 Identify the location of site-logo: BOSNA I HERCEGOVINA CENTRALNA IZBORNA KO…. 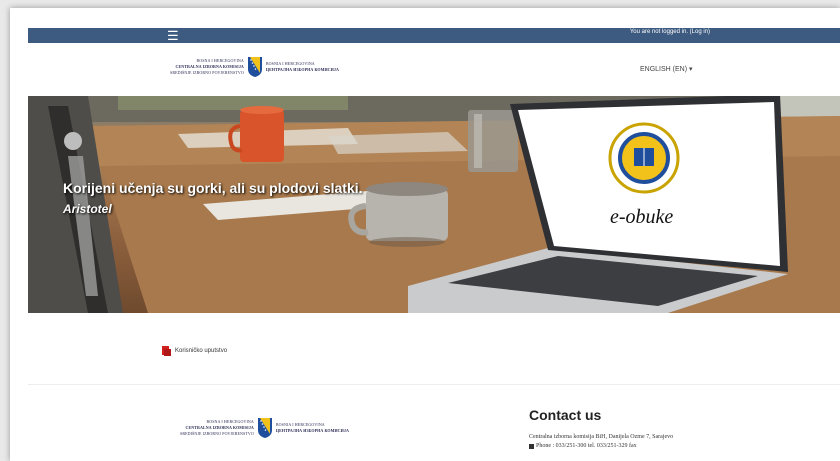
(254, 67).